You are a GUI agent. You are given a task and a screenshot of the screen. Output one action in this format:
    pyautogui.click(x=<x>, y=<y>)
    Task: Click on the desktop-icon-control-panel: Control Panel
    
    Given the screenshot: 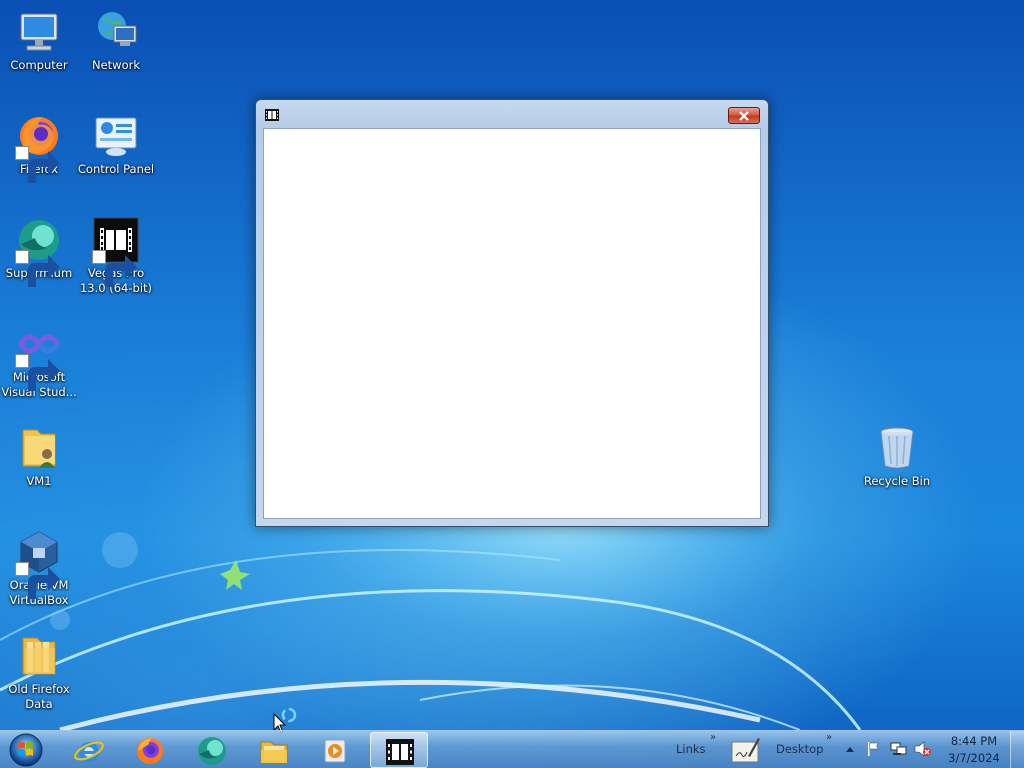 What is the action you would take?
    pyautogui.click(x=116, y=144)
    